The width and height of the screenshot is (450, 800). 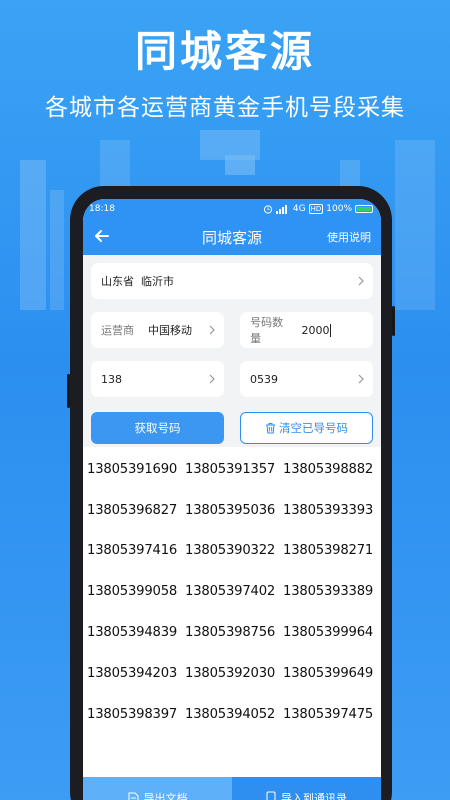 I want to click on phone-number: 13805391357, so click(x=230, y=469).